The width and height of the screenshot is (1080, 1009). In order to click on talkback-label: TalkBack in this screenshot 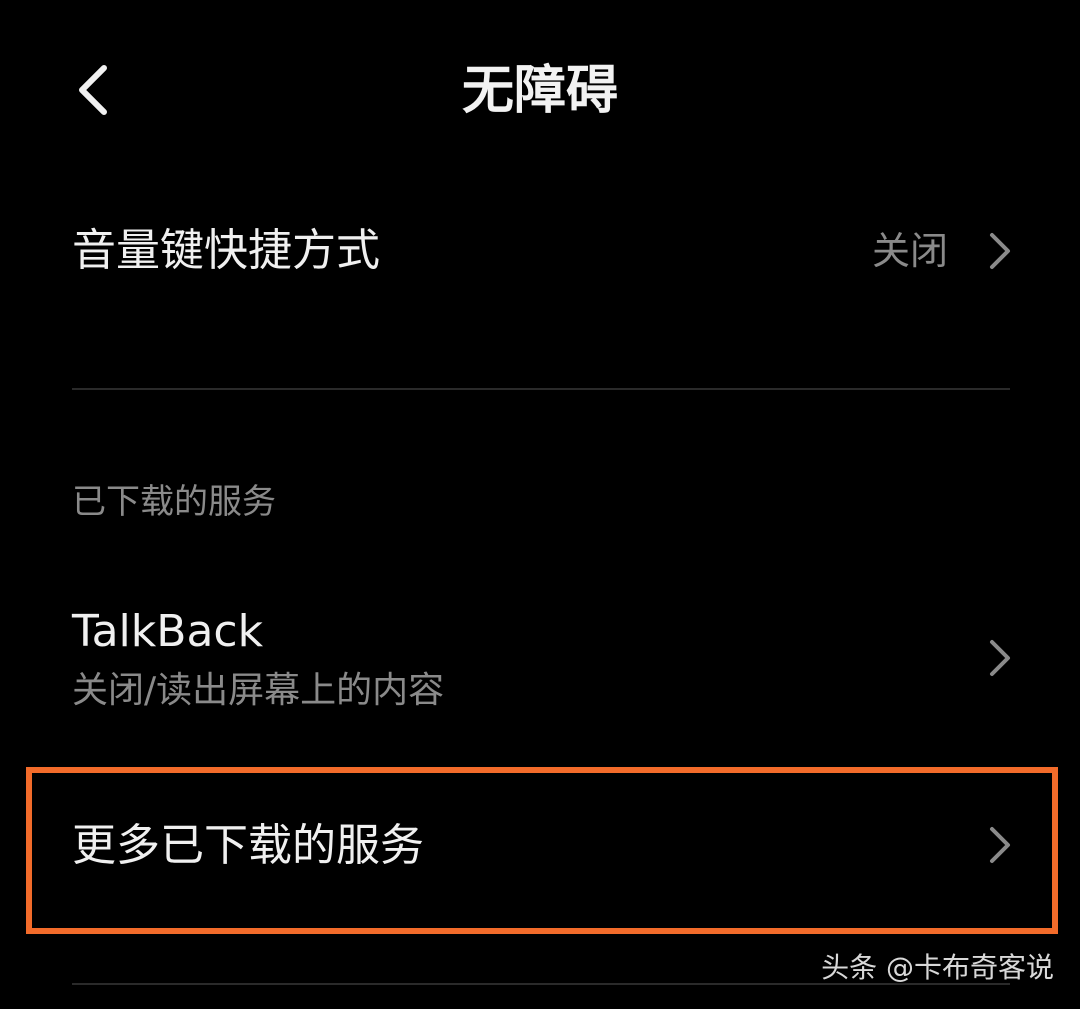, I will do `click(168, 631)`.